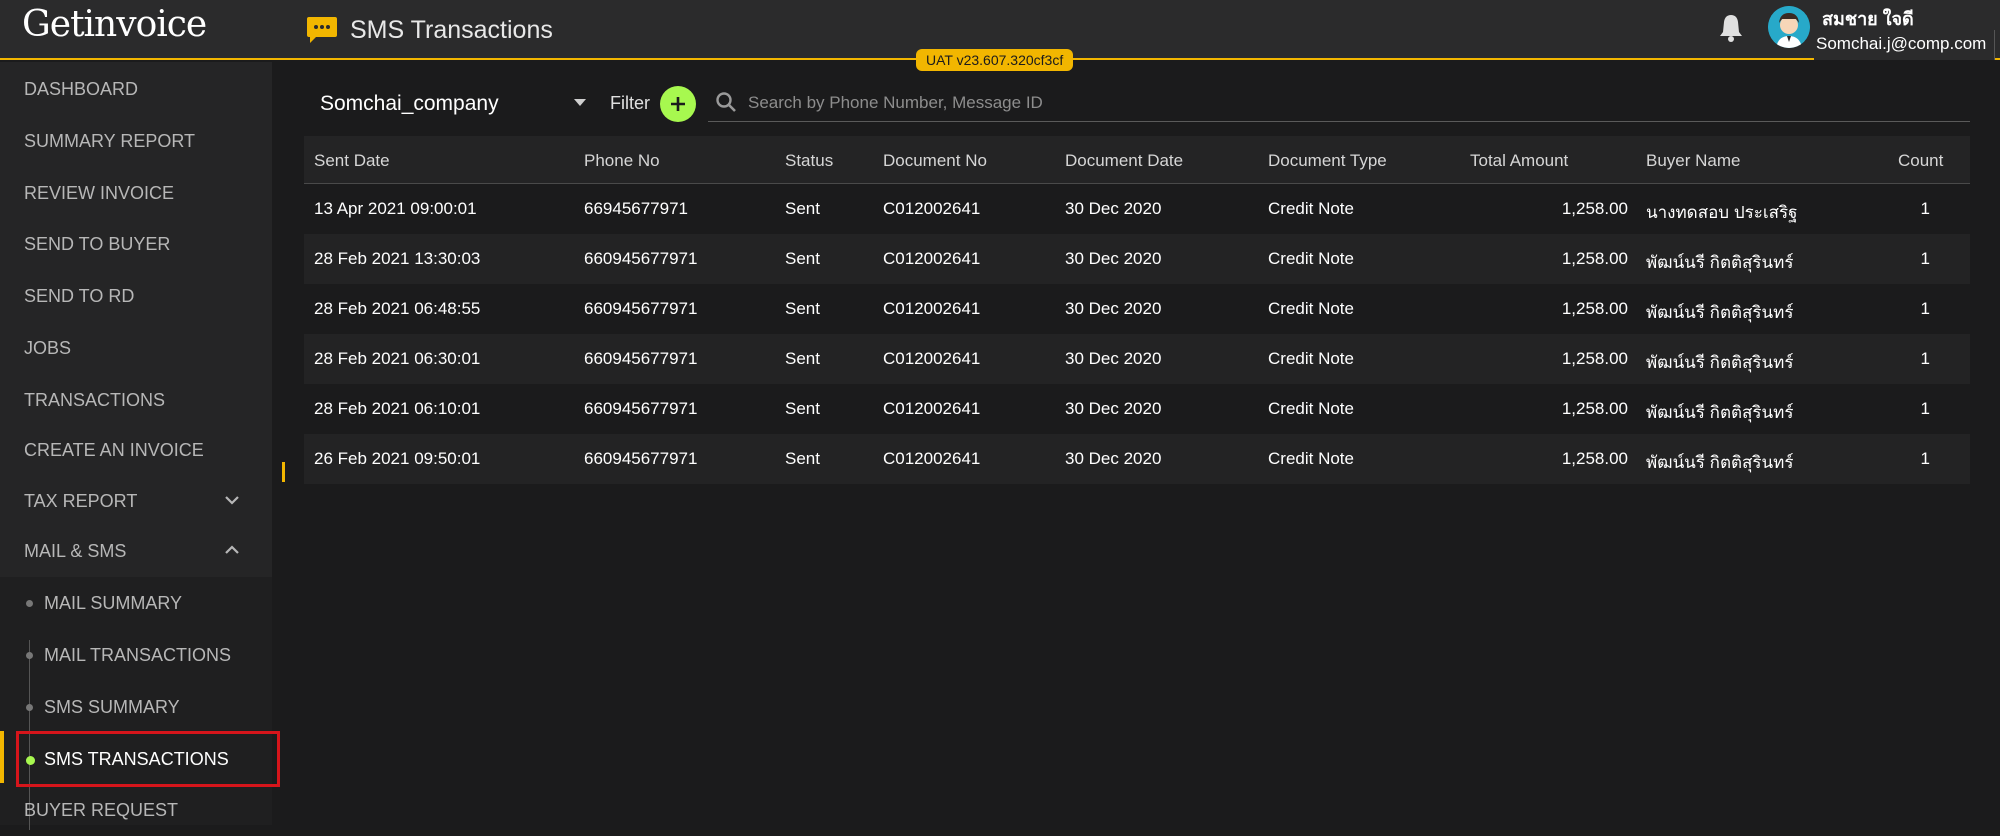  I want to click on column-header-count: Count, so click(1920, 161).